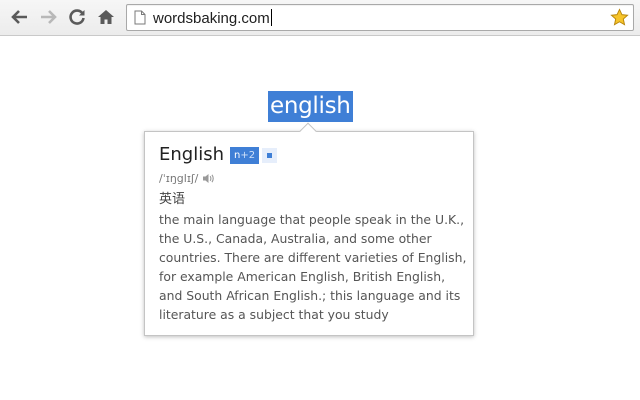 This screenshot has width=640, height=400. Describe the element at coordinates (248, 155) in the screenshot. I see `level-badge-suffix: +2` at that location.